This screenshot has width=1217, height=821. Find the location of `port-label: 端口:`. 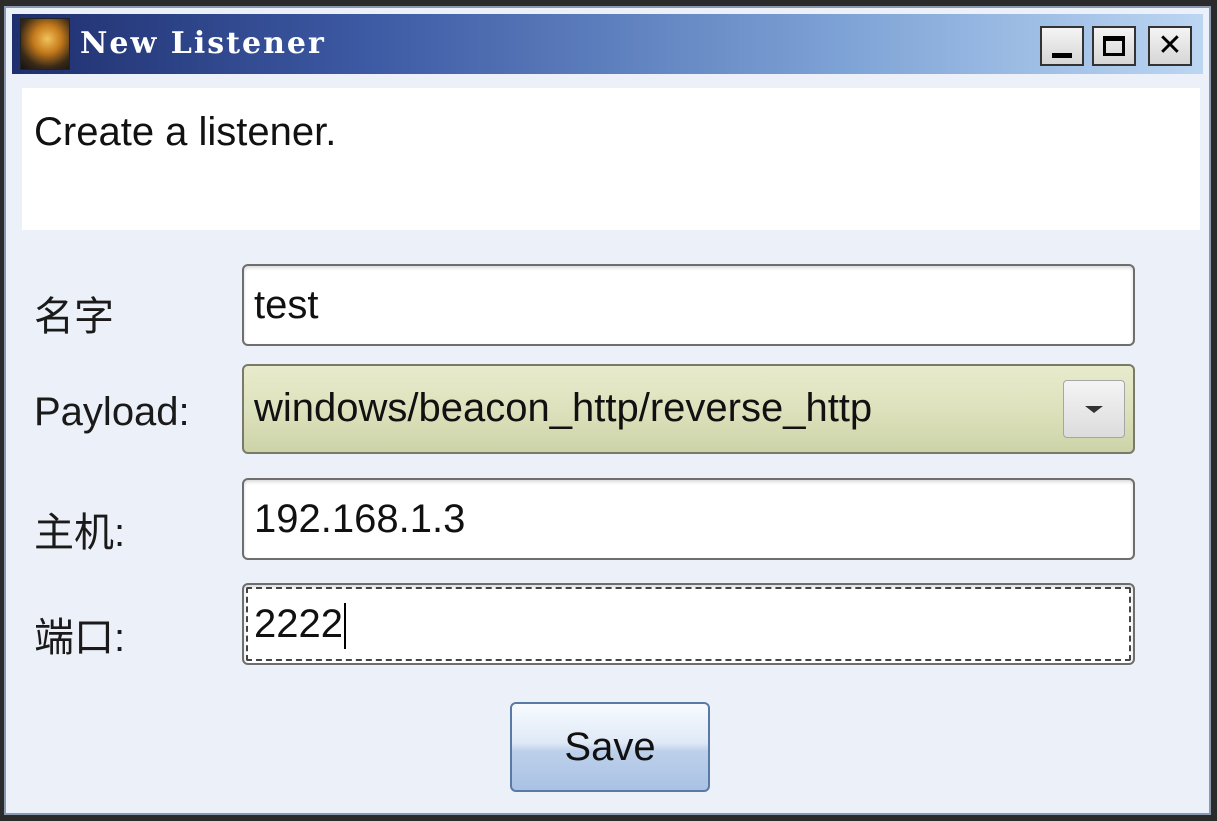

port-label: 端口: is located at coordinates (80, 638).